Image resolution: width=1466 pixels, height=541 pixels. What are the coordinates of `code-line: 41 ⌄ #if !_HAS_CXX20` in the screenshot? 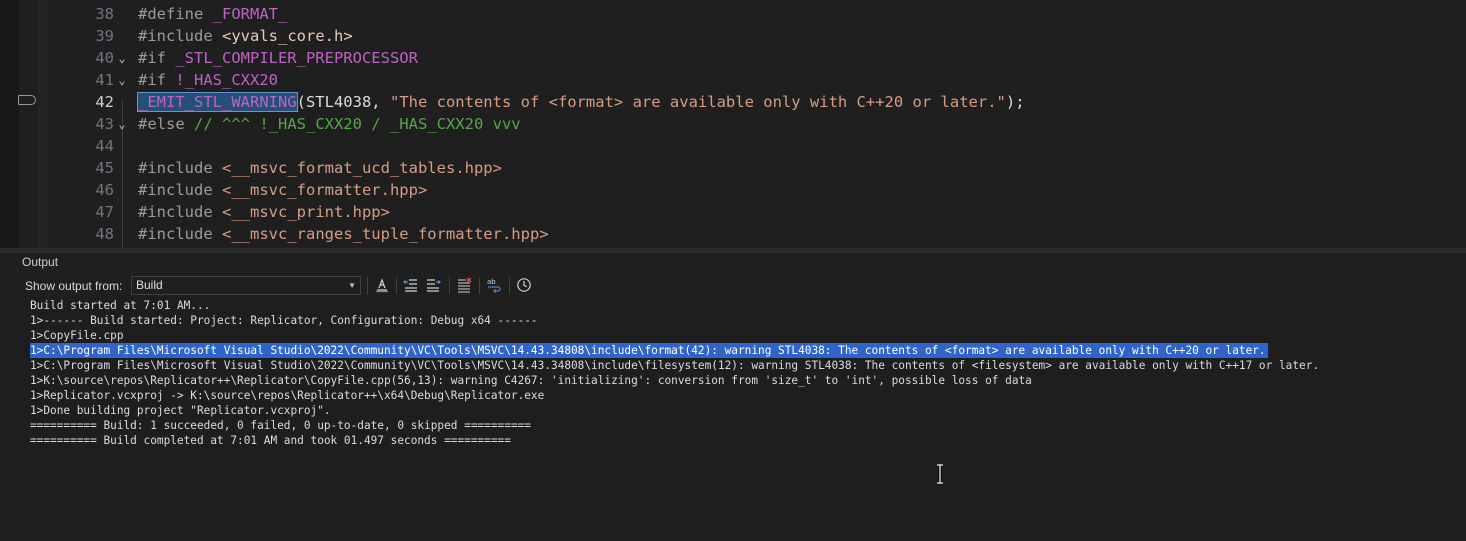 It's located at (733, 80).